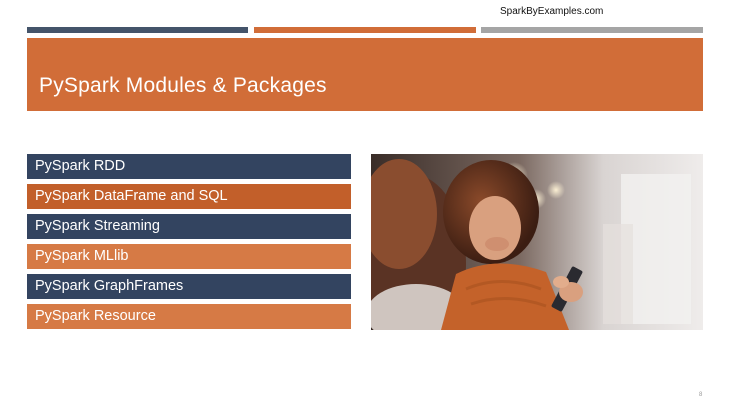 The image size is (730, 410). Describe the element at coordinates (189, 316) in the screenshot. I see `module-item-resource: PySpark Resource` at that location.